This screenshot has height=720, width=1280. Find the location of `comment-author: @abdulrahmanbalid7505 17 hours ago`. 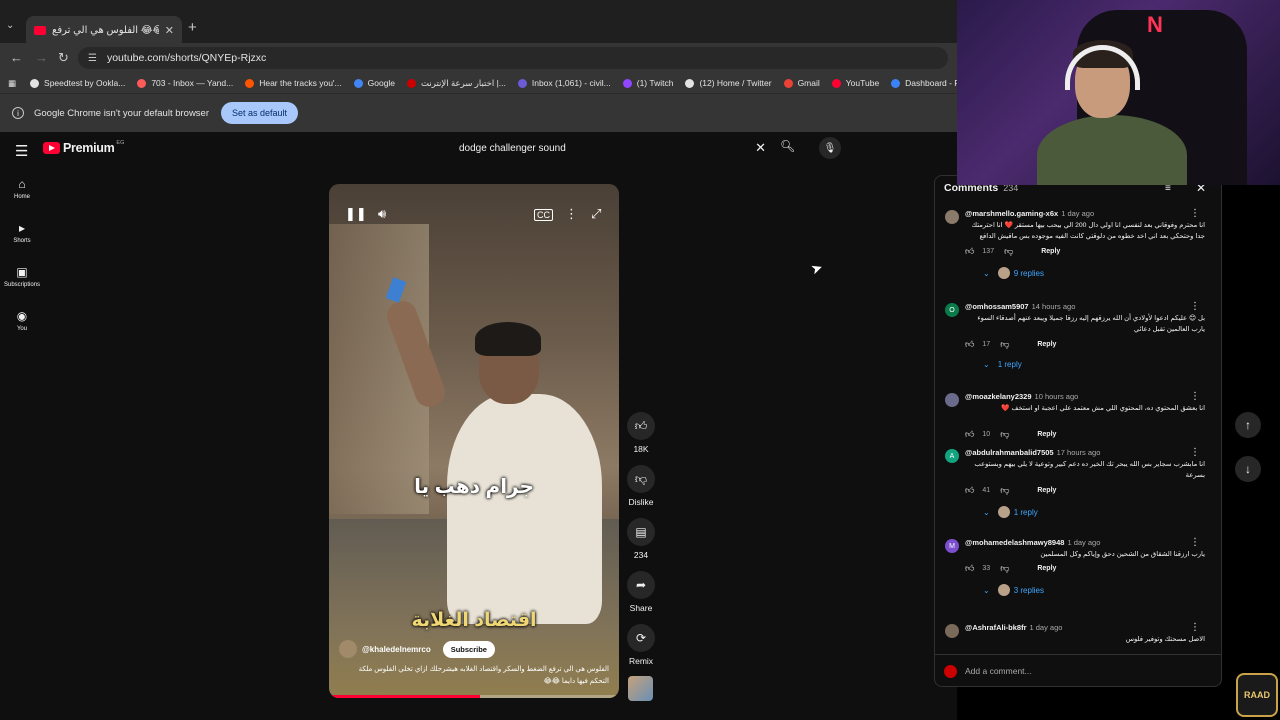

comment-author: @abdulrahmanbalid7505 17 hours ago is located at coordinates (1032, 452).